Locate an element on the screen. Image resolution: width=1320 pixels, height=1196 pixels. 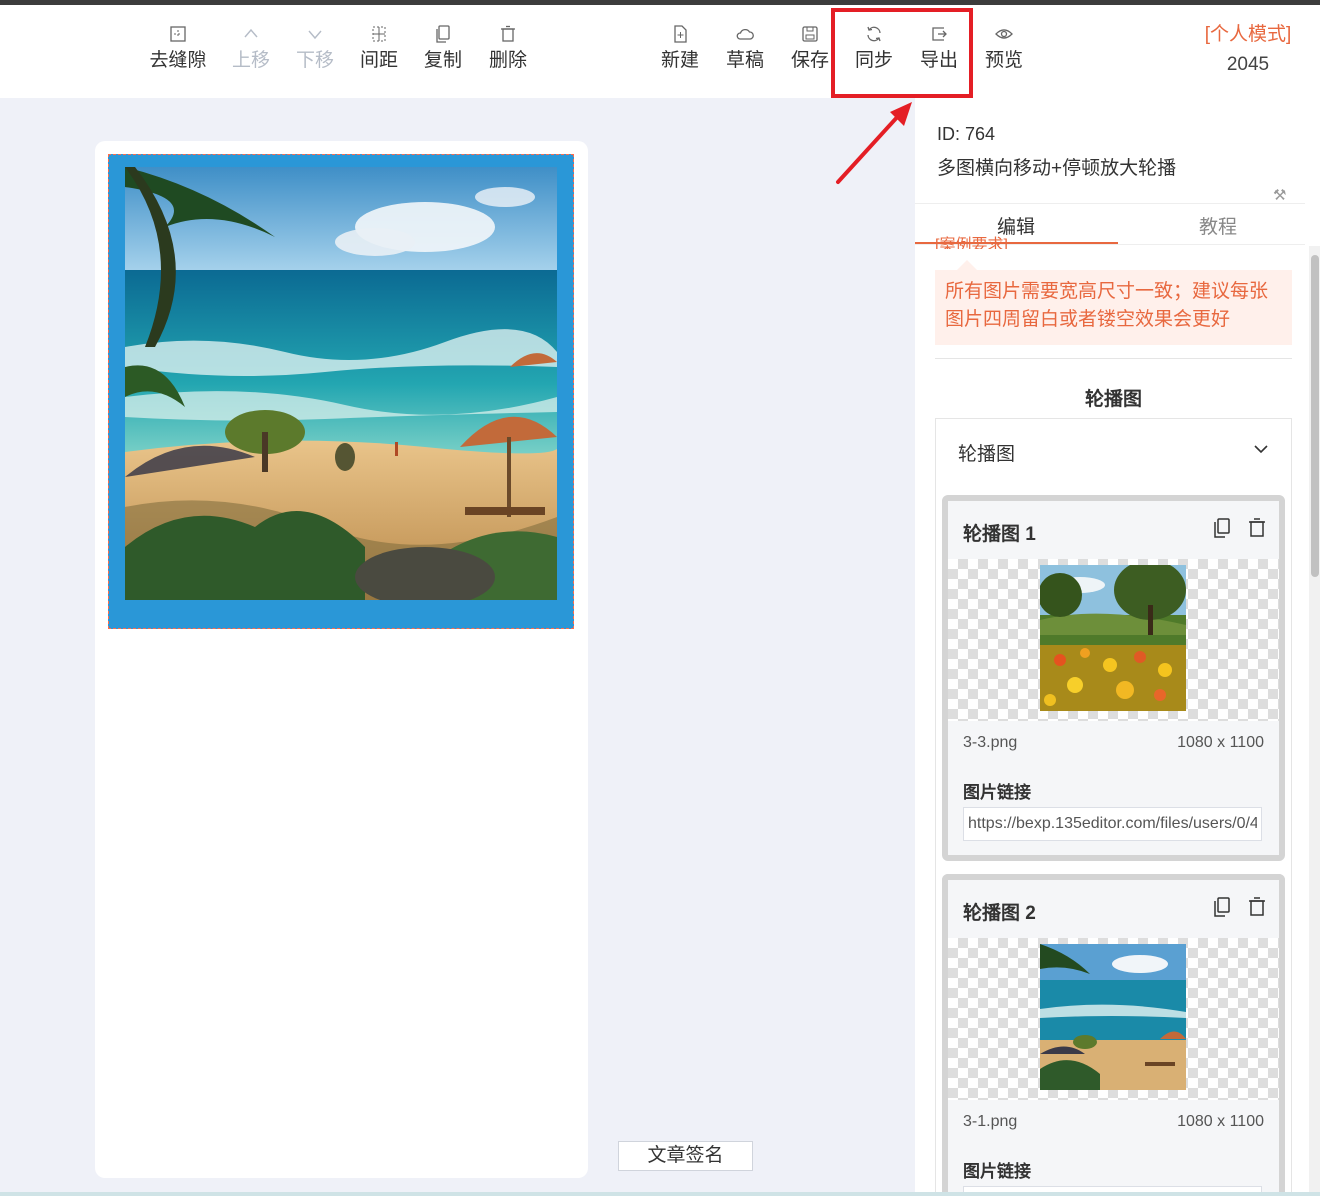
cloud-icon is located at coordinates (745, 34).